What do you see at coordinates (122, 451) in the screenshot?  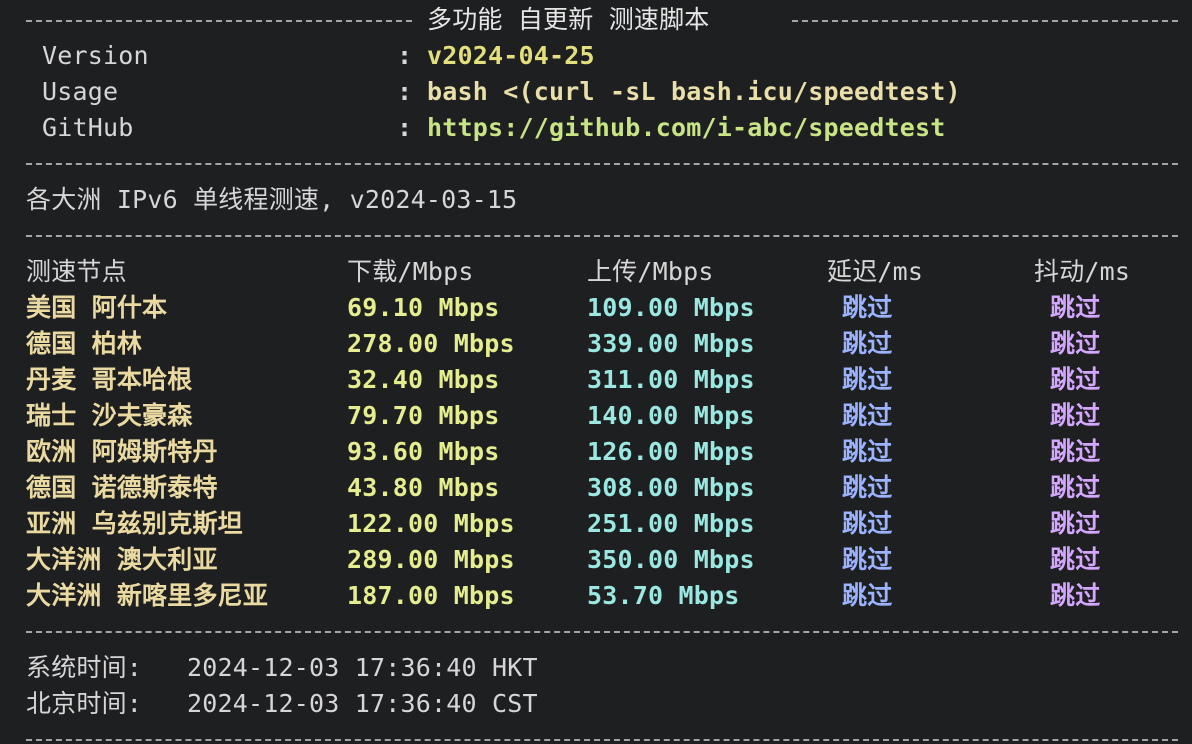 I see `table-row-node: 欧洲 阿姆斯特丹` at bounding box center [122, 451].